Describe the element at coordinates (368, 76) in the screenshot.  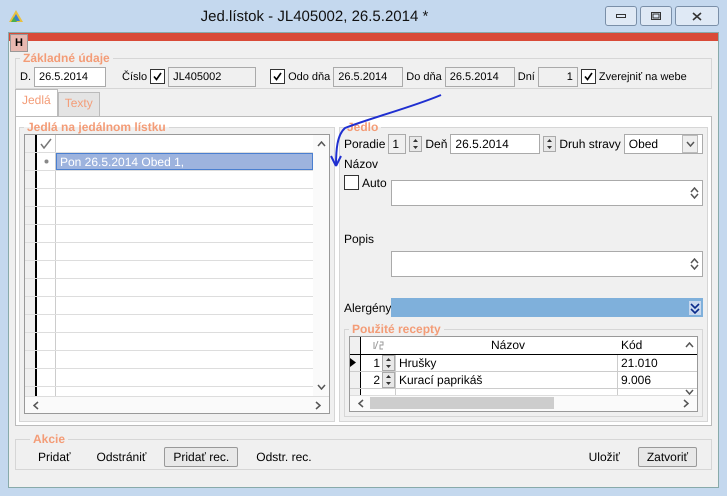
I see `from-date-field: 26.5.2014` at that location.